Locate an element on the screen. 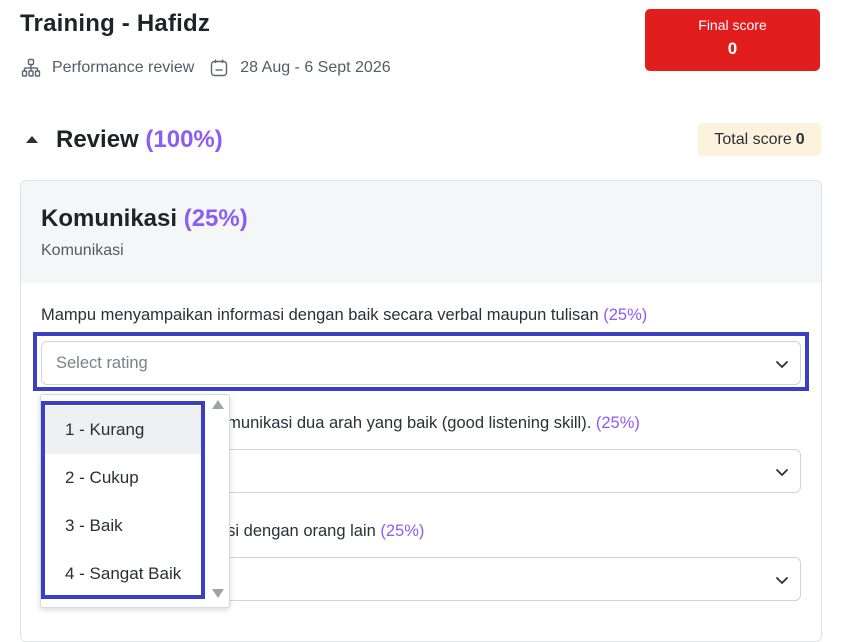 The height and width of the screenshot is (642, 843). question-label: asi dengan orang lain (25%) is located at coordinates (321, 531).